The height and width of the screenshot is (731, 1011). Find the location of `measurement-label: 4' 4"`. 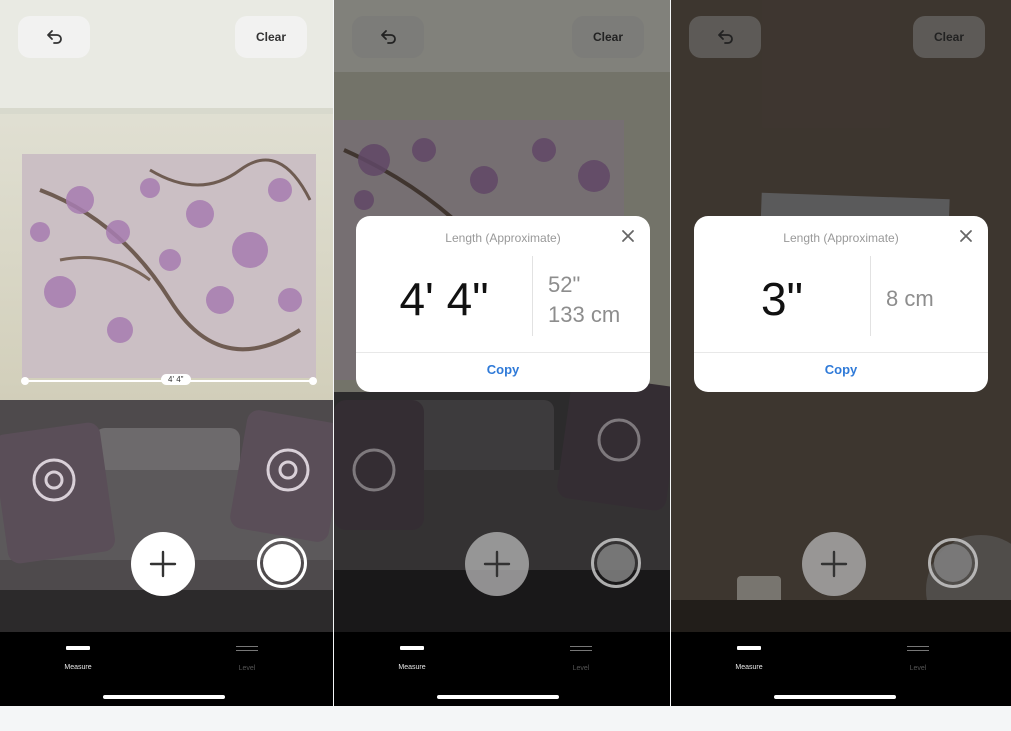

measurement-label: 4' 4" is located at coordinates (176, 379).